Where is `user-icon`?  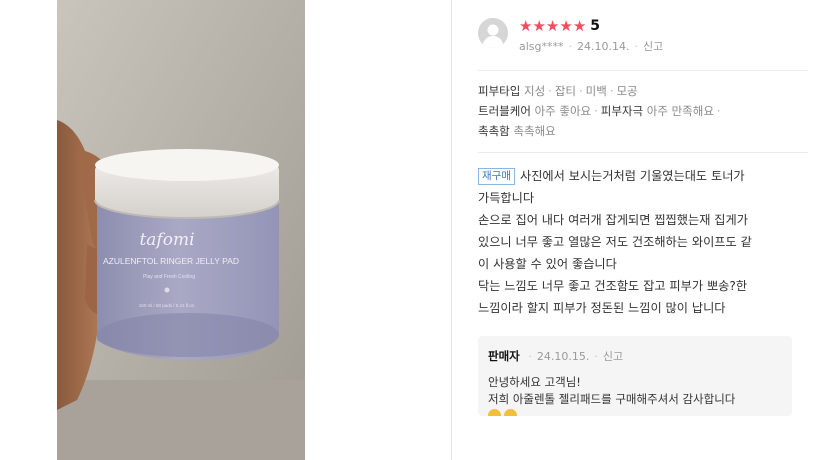
user-icon is located at coordinates (493, 33).